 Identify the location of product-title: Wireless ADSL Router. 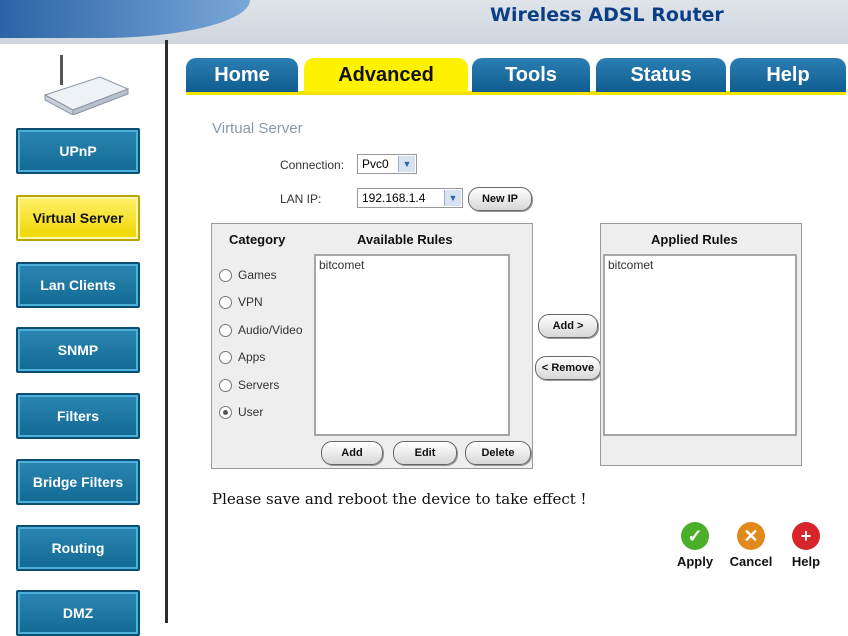
(607, 15).